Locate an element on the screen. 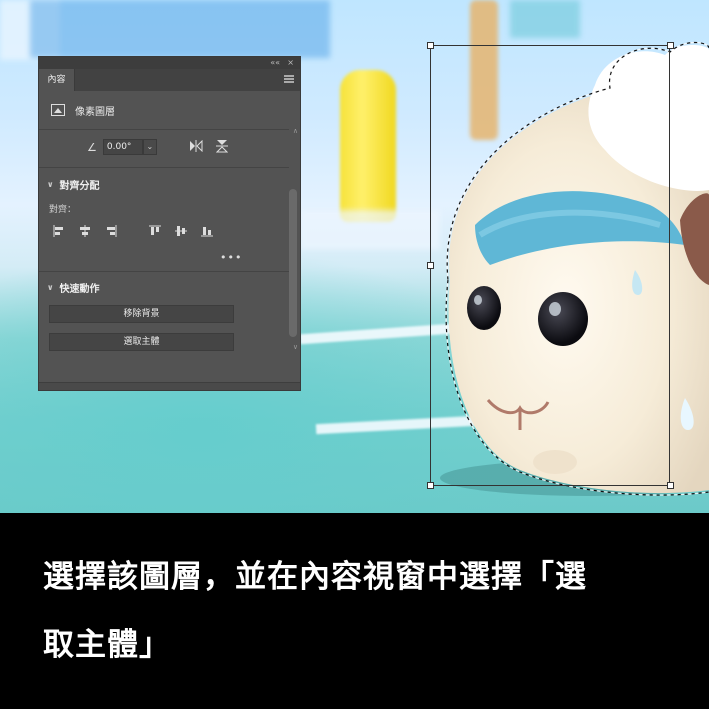  select-subject-button: 選取主體 is located at coordinates (141, 342).